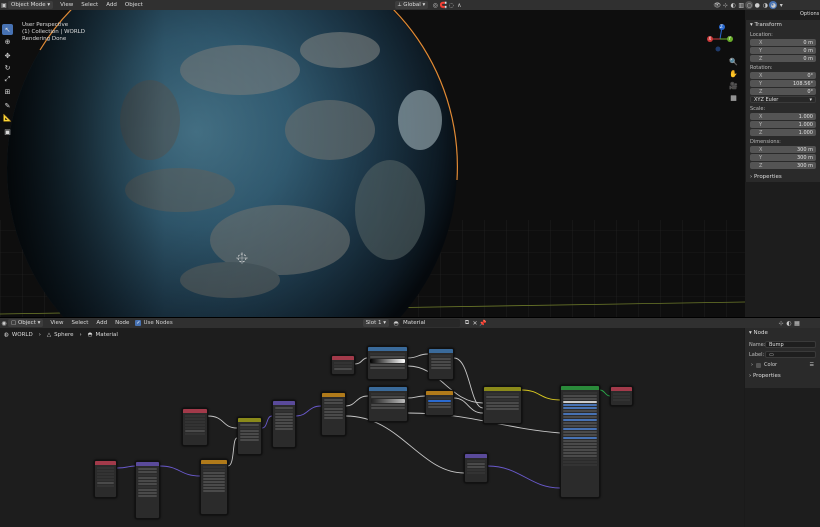 The image size is (820, 527). Describe the element at coordinates (733, 73) in the screenshot. I see `pan-hand-icon: ✋` at that location.